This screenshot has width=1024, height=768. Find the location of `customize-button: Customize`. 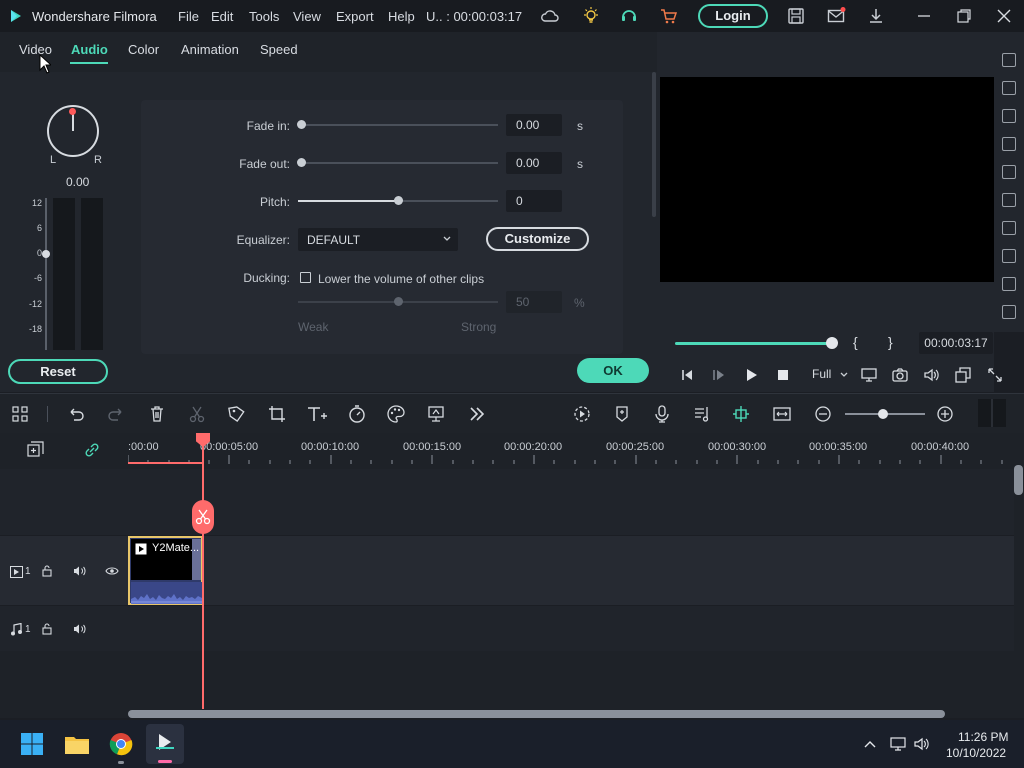

customize-button: Customize is located at coordinates (537, 239).